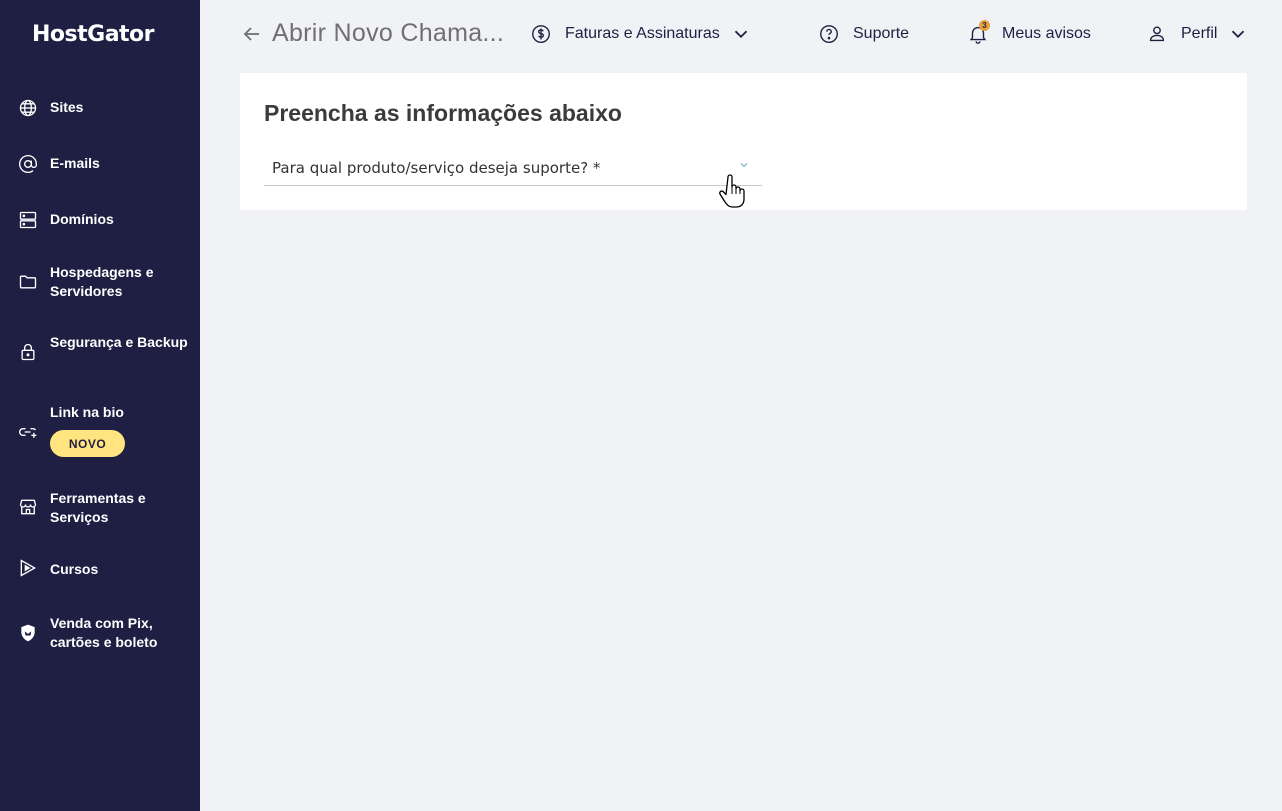 The height and width of the screenshot is (811, 1282). Describe the element at coordinates (28, 568) in the screenshot. I see `play-icon` at that location.